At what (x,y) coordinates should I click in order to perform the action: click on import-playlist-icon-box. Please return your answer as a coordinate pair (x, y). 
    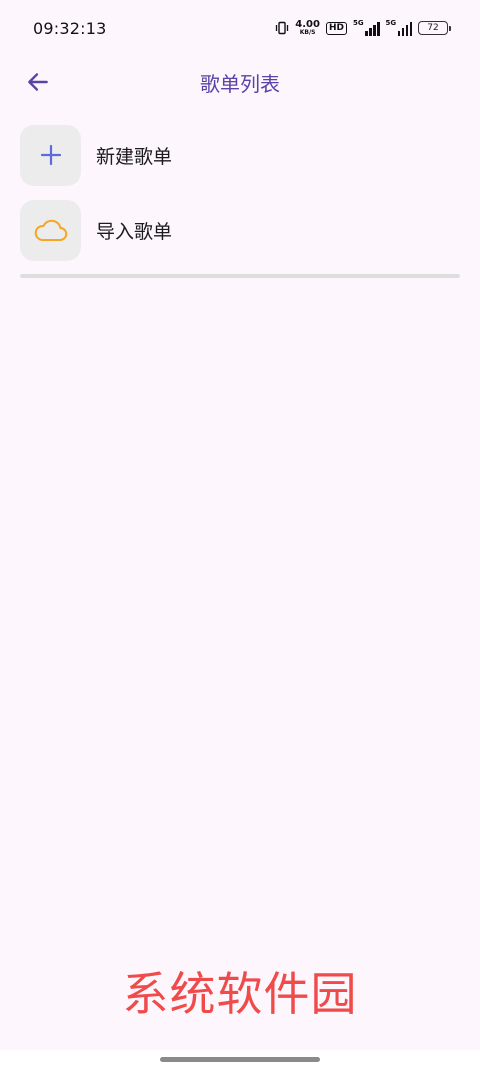
    Looking at the image, I should click on (50, 230).